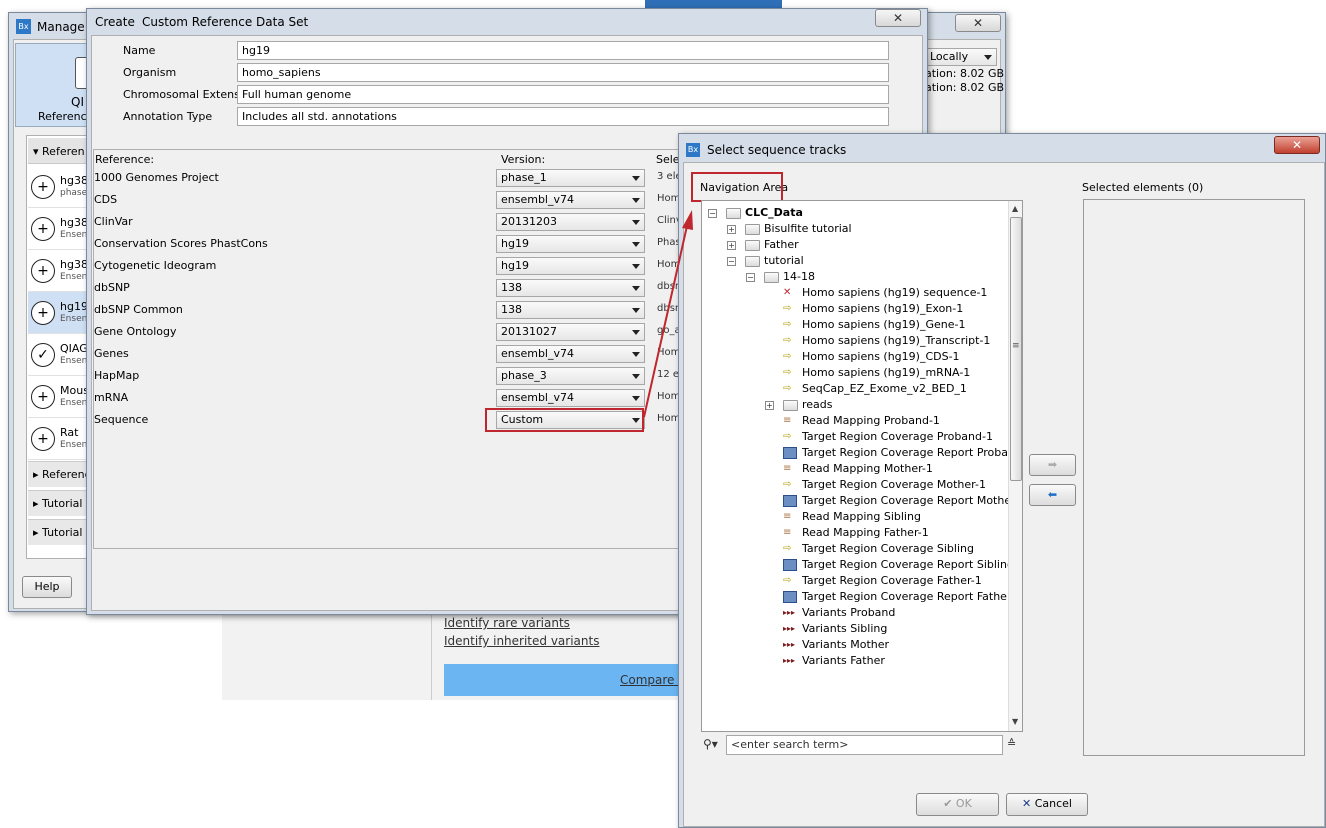 The width and height of the screenshot is (1326, 828). Describe the element at coordinates (687, 220) in the screenshot. I see `annotation-arrow-head` at that location.